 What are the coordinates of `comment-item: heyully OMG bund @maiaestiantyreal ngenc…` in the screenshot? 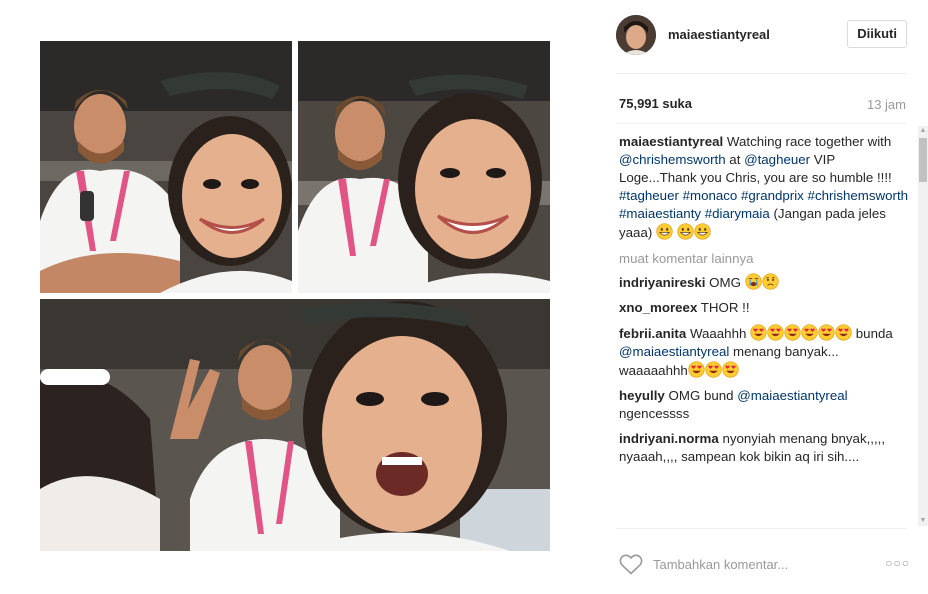 It's located at (764, 405).